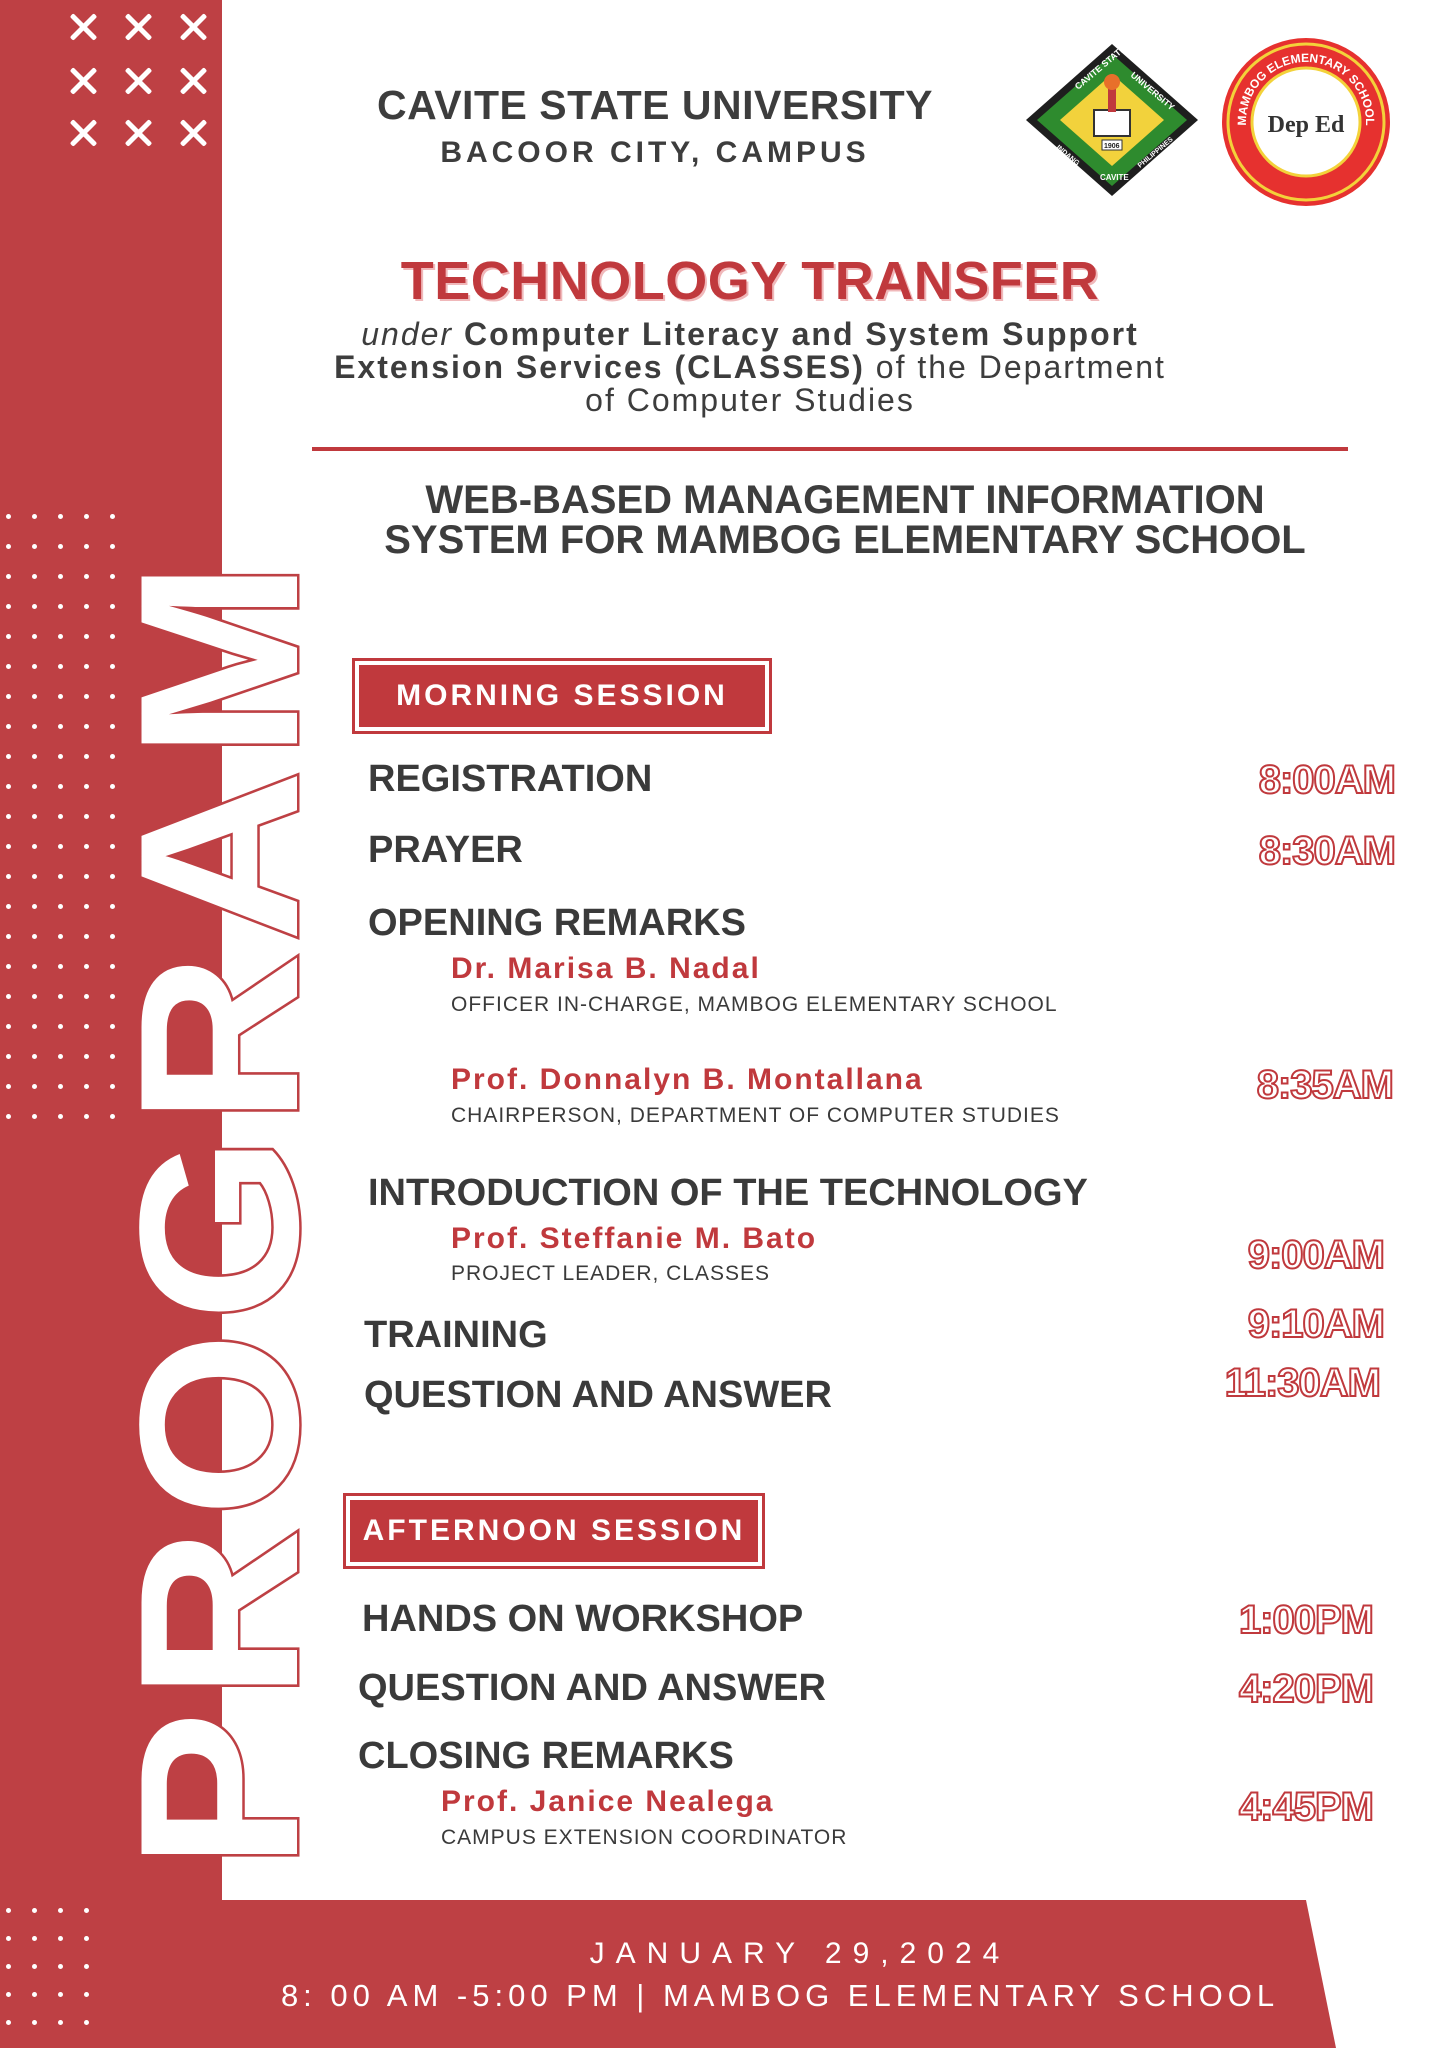 Image resolution: width=1448 pixels, height=2048 pixels. I want to click on prayer-time: 8:30AM, so click(1327, 851).